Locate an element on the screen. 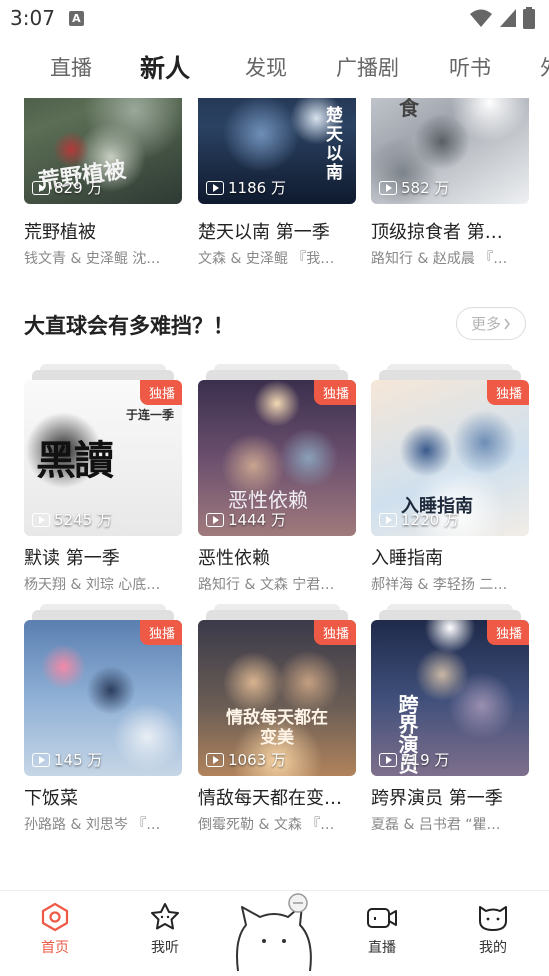 The height and width of the screenshot is (976, 549). card-title: 默读 第一季 is located at coordinates (72, 558).